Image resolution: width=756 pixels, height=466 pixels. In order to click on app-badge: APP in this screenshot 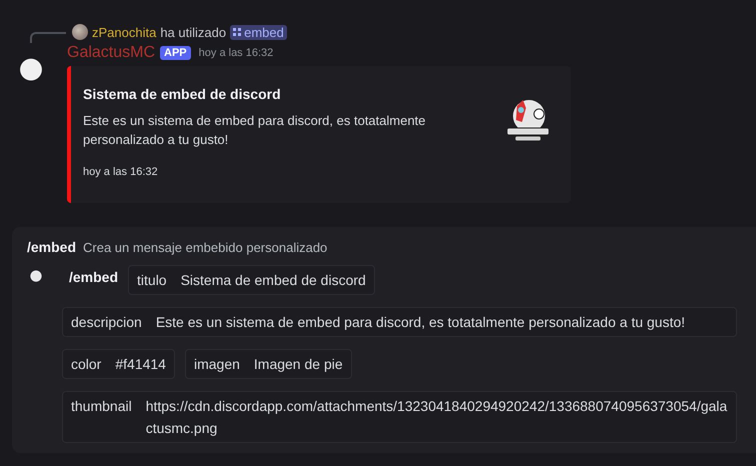, I will do `click(175, 53)`.